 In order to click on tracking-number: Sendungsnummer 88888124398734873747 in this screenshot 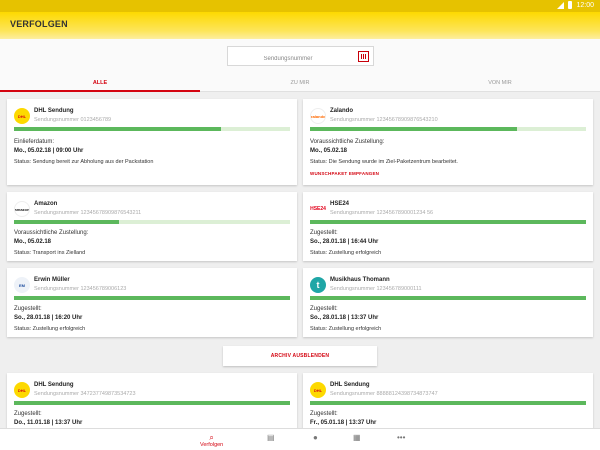, I will do `click(384, 394)`.